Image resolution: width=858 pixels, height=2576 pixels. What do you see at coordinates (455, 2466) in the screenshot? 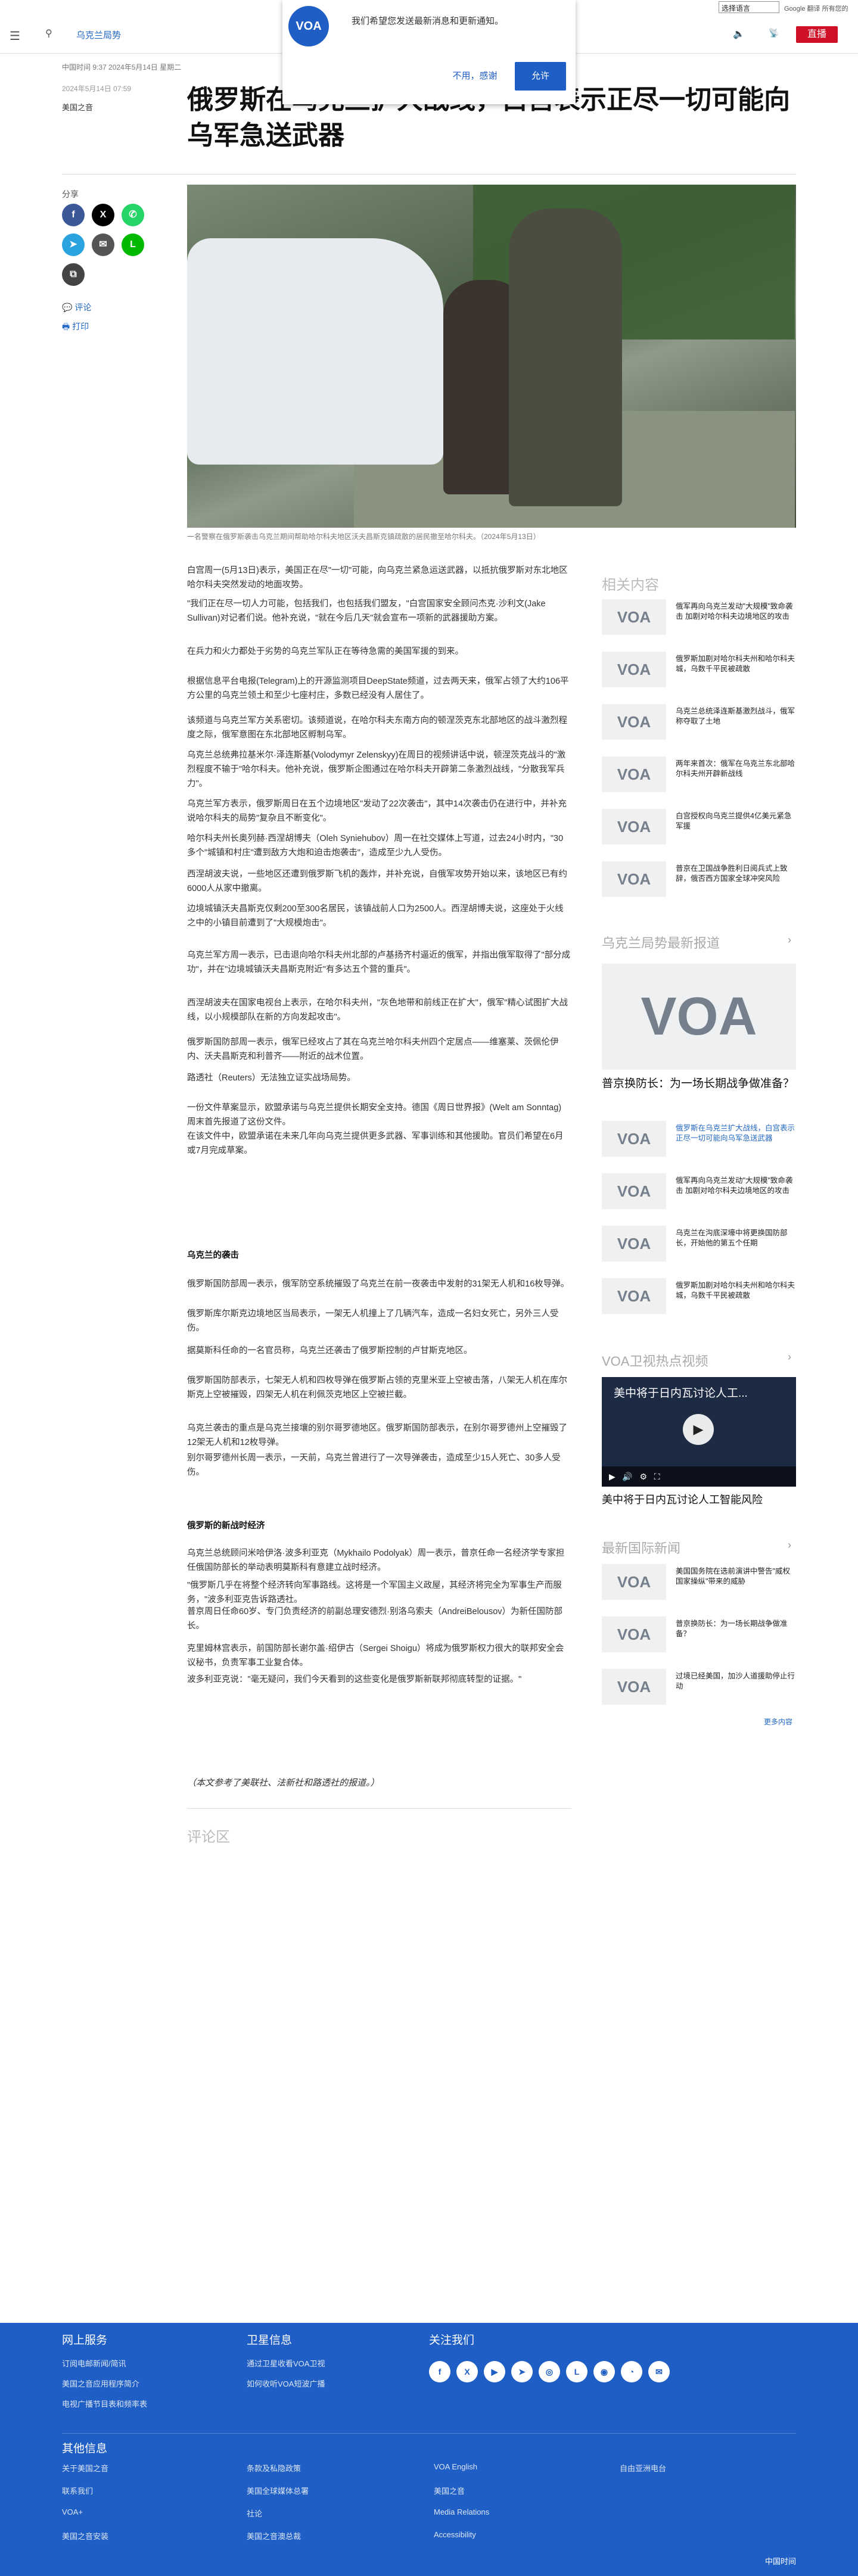
I see `footer-link: VOA English` at bounding box center [455, 2466].